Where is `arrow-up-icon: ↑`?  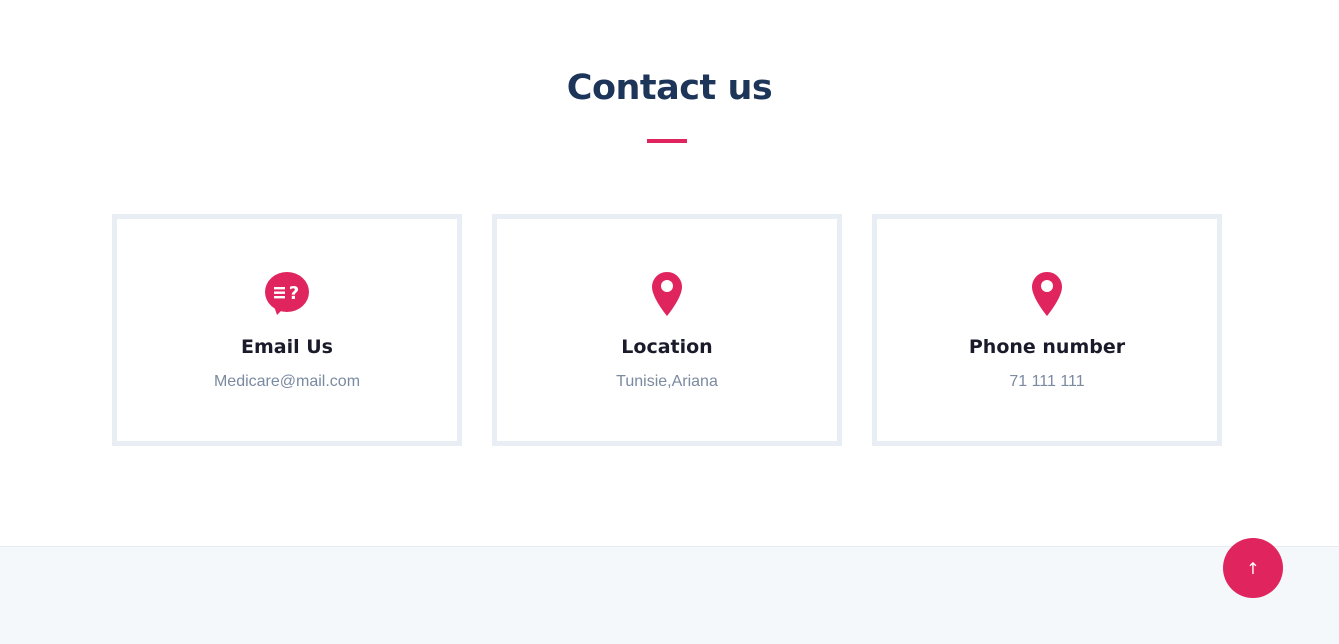 arrow-up-icon: ↑ is located at coordinates (1253, 568).